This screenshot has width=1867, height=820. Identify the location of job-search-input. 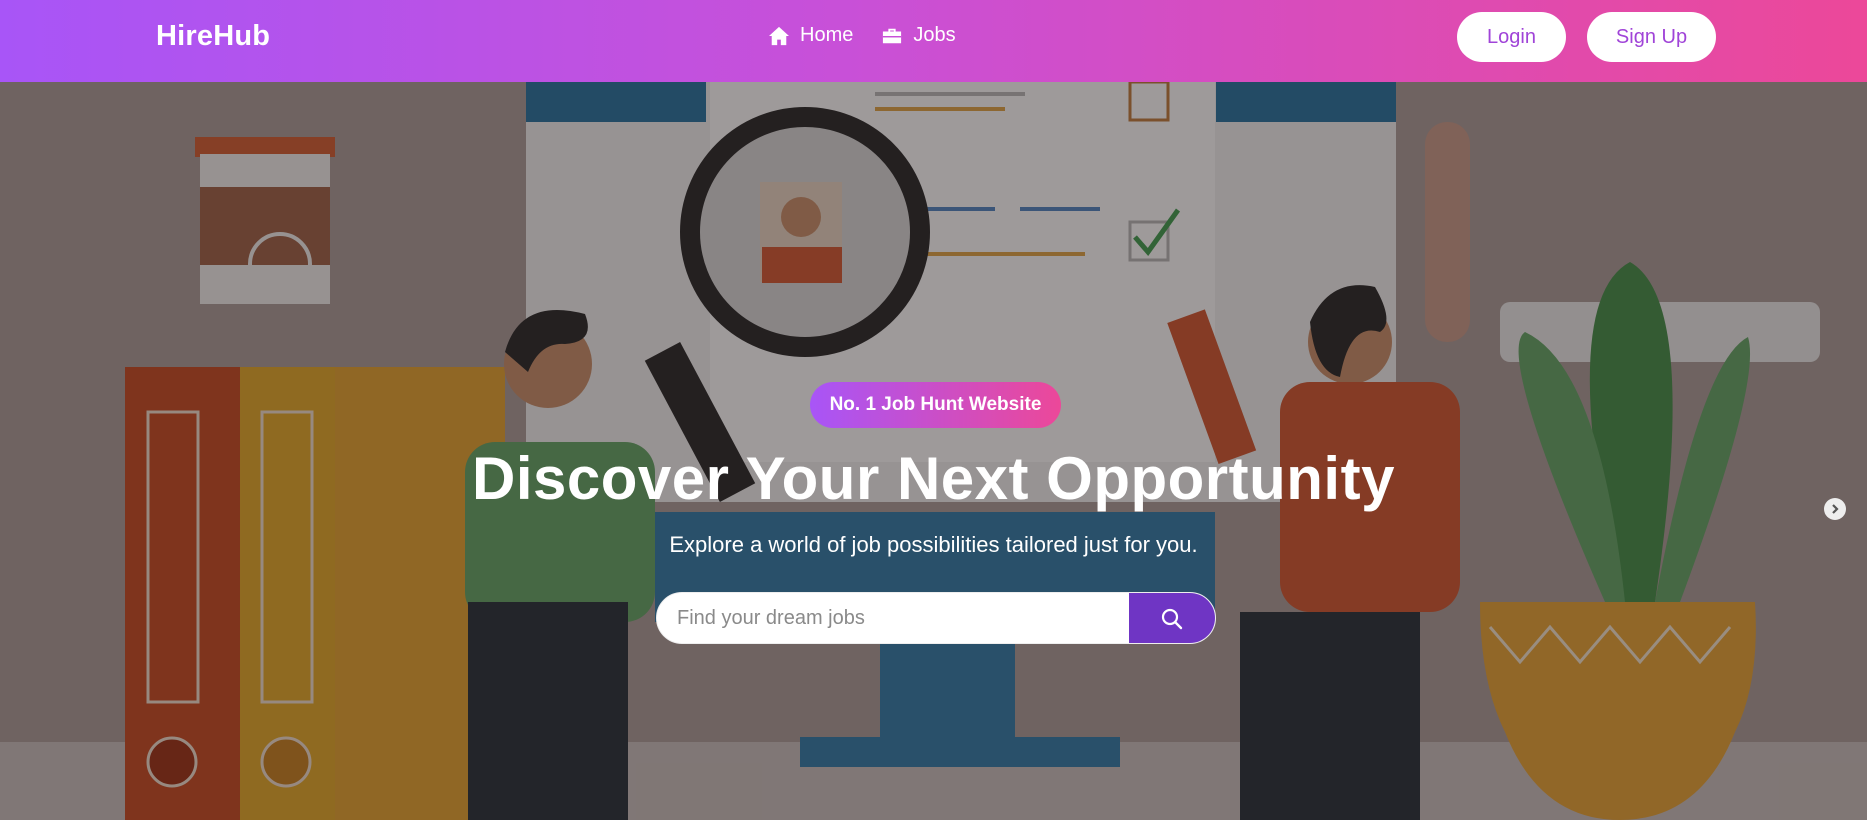
(893, 618).